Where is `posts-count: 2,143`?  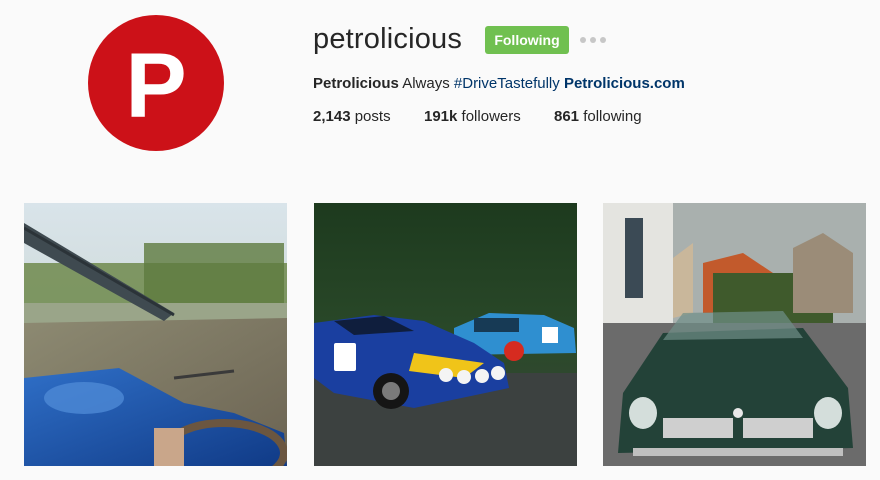
posts-count: 2,143 is located at coordinates (332, 116).